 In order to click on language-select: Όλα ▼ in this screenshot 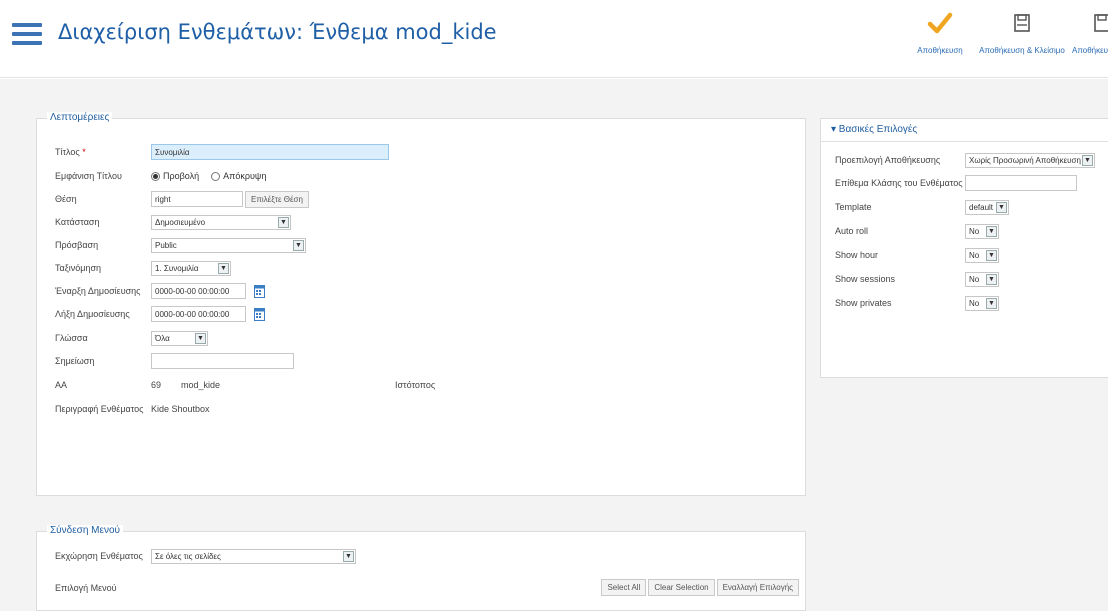, I will do `click(179, 338)`.